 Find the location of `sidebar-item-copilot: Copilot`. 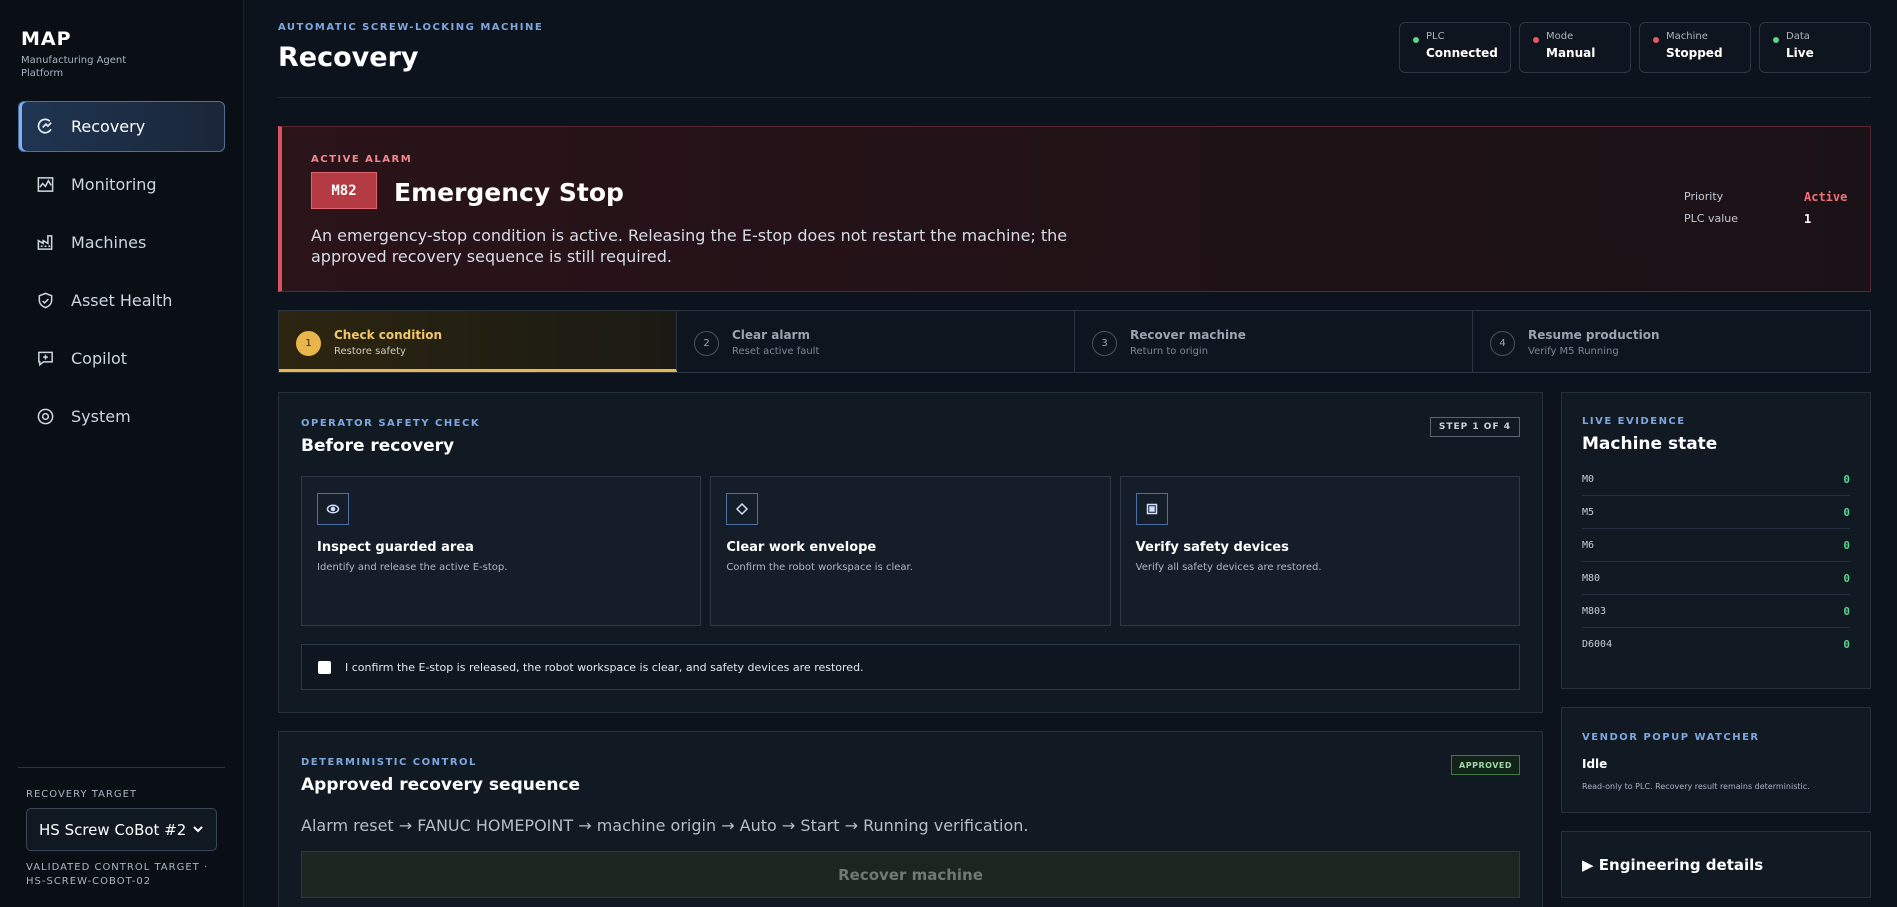

sidebar-item-copilot: Copilot is located at coordinates (121, 358).